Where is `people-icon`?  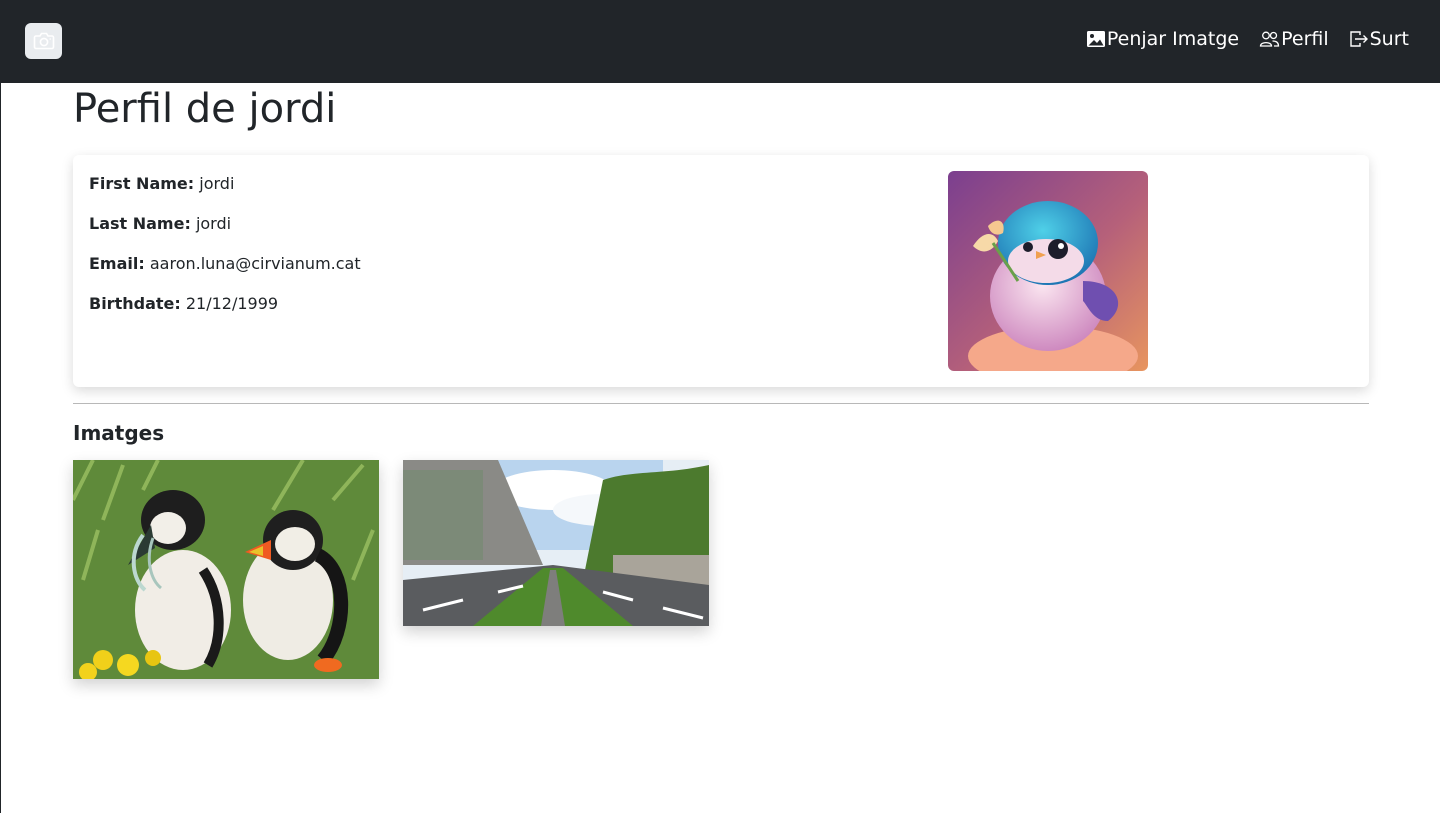
people-icon is located at coordinates (1269, 39).